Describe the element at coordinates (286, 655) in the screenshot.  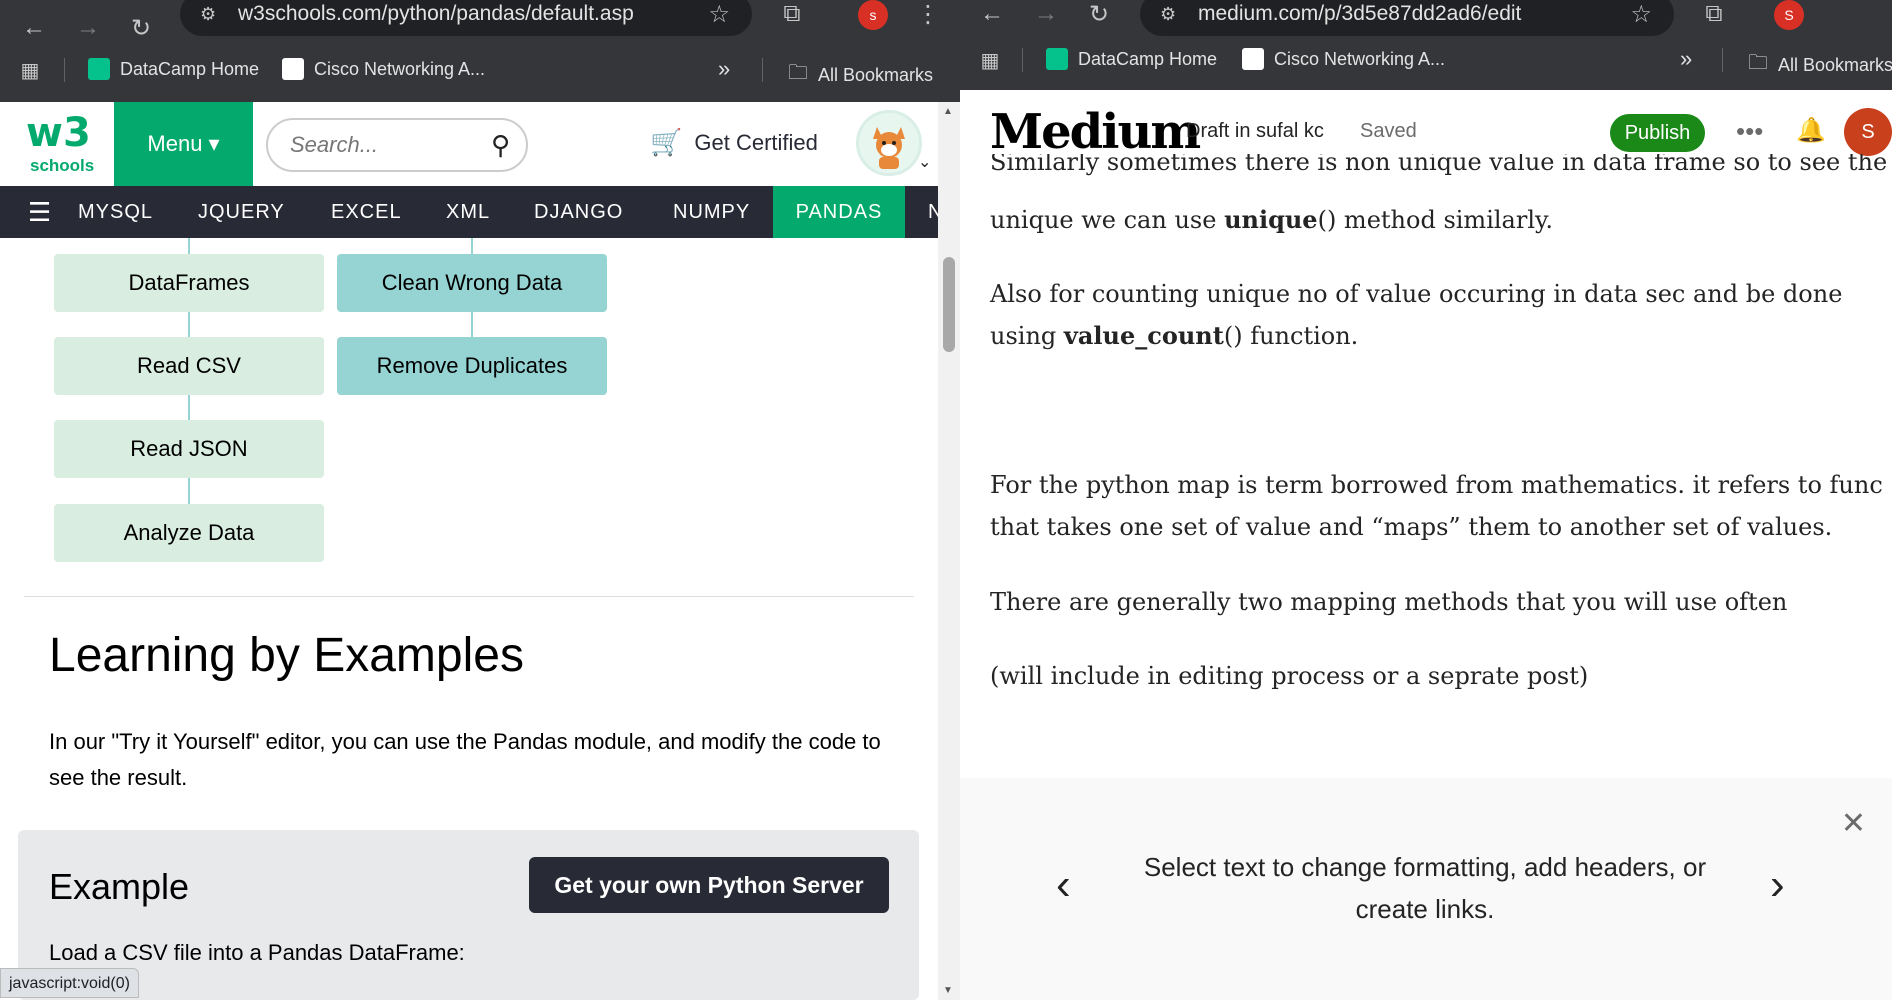
I see `learning-heading: Learning by Examples` at that location.